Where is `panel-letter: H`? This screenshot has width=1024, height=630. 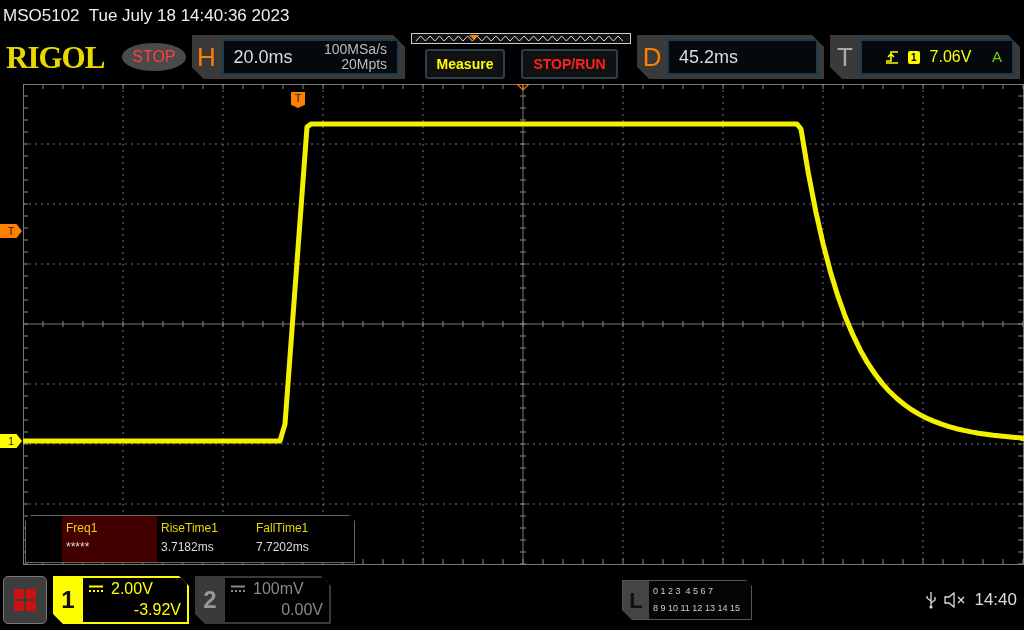
panel-letter: H is located at coordinates (206, 57).